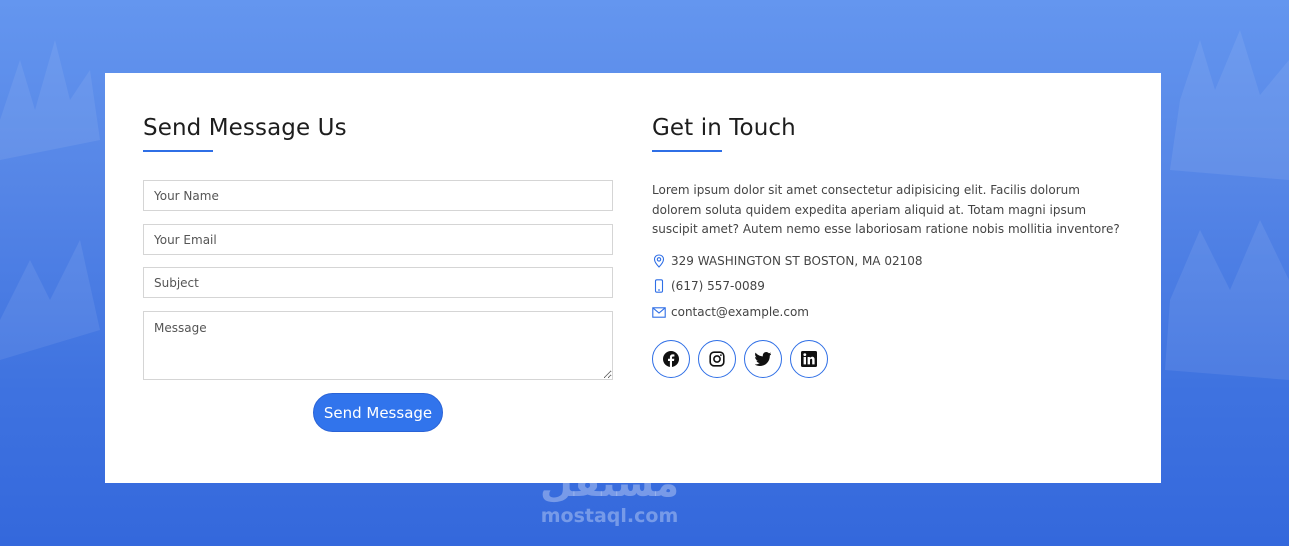 This screenshot has width=1289, height=546. I want to click on facebook-icon, so click(671, 359).